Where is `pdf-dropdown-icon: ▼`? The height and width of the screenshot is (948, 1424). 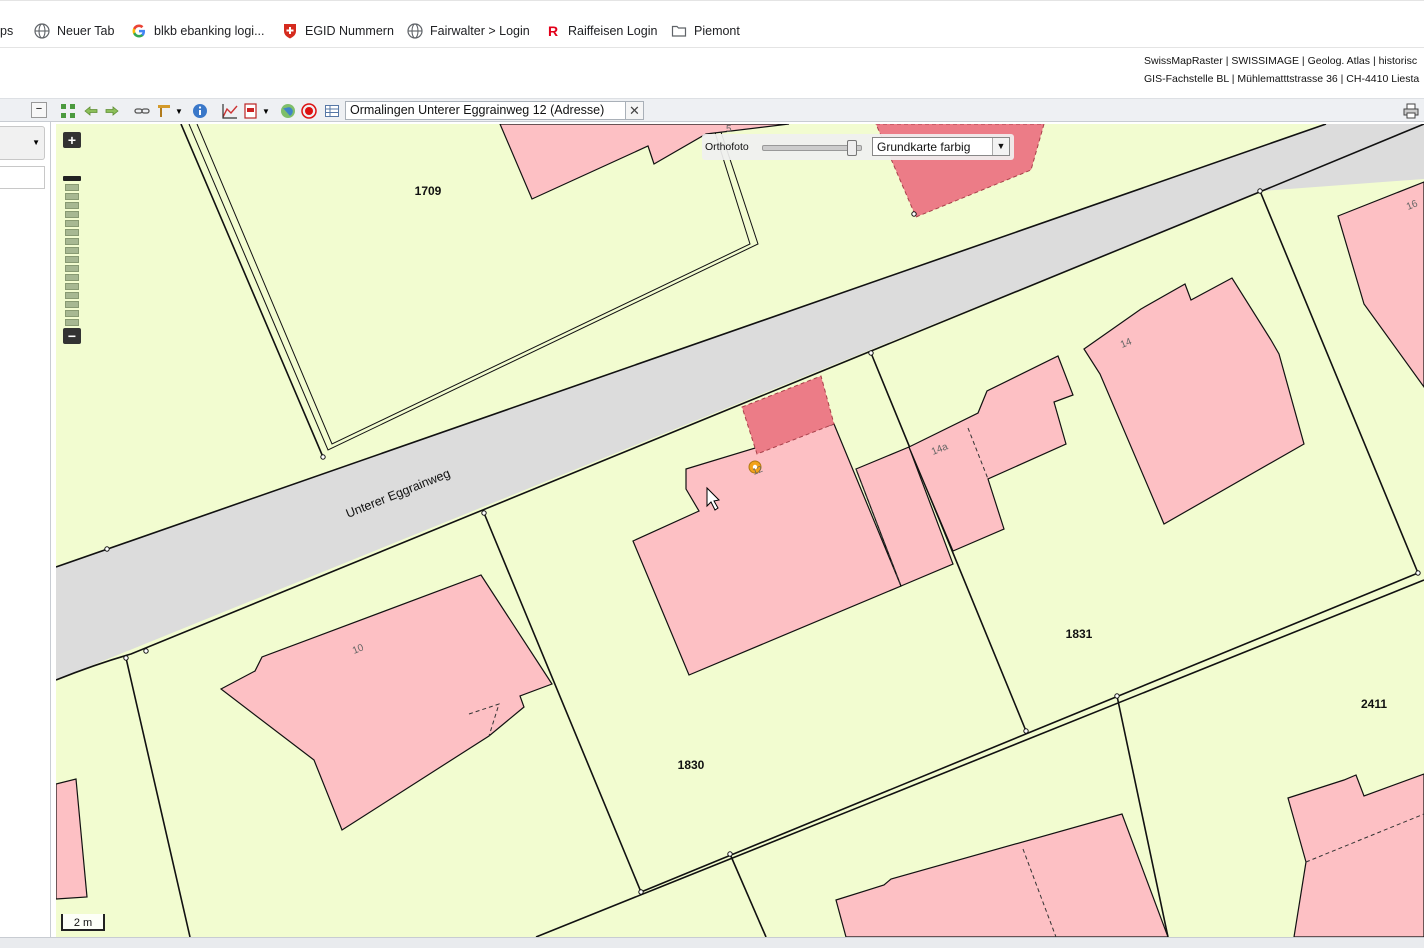
pdf-dropdown-icon: ▼ is located at coordinates (266, 111).